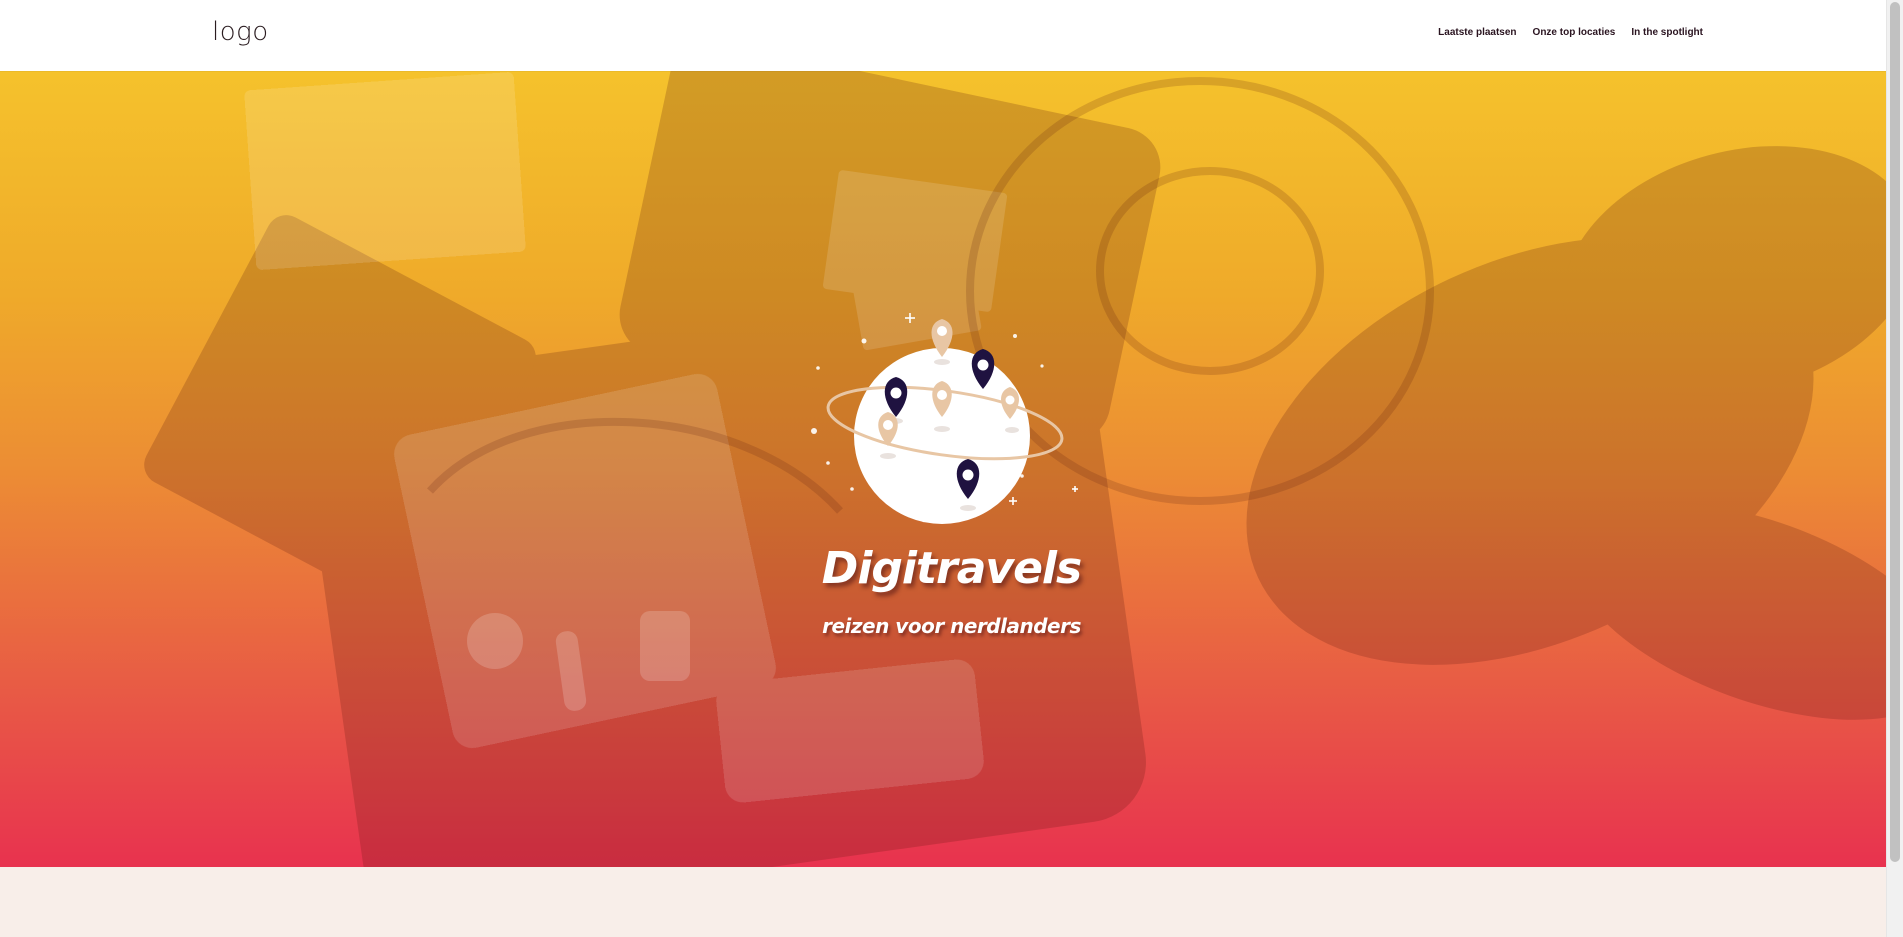  What do you see at coordinates (1477, 32) in the screenshot?
I see `nav-link-laatste-plaatsen: Laatste plaatsen` at bounding box center [1477, 32].